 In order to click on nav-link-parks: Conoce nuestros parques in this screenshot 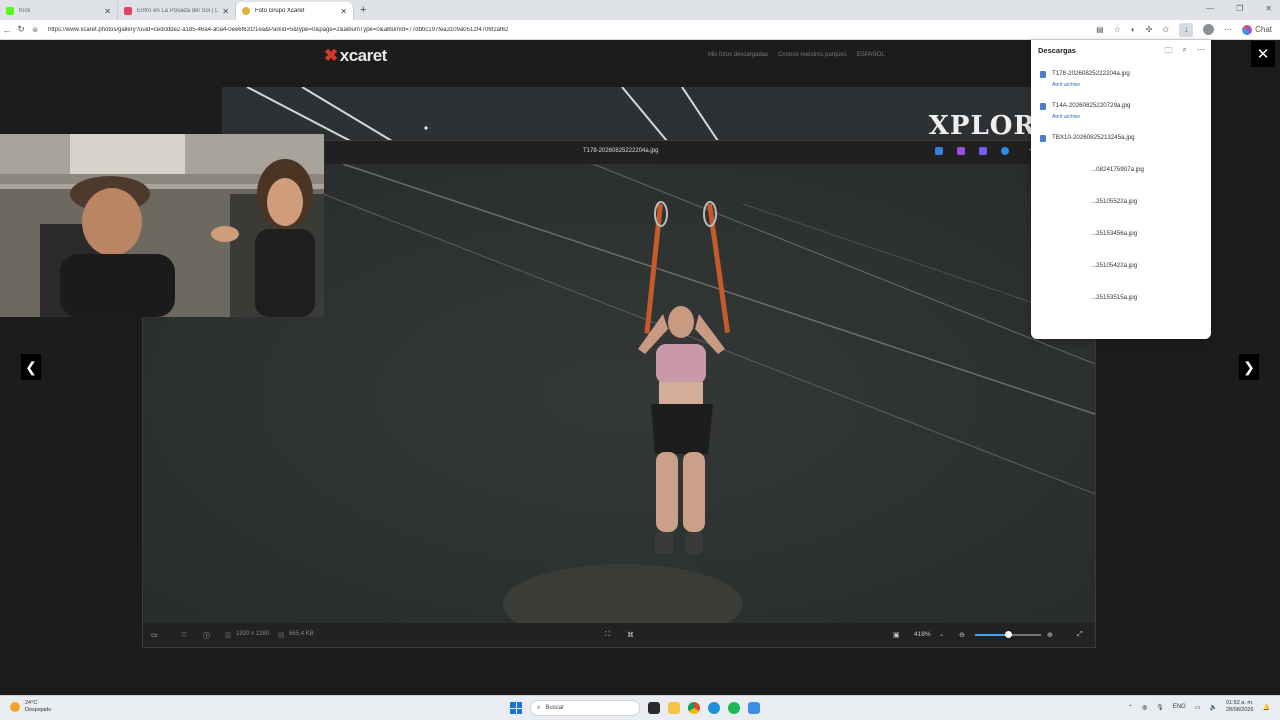, I will do `click(812, 55)`.